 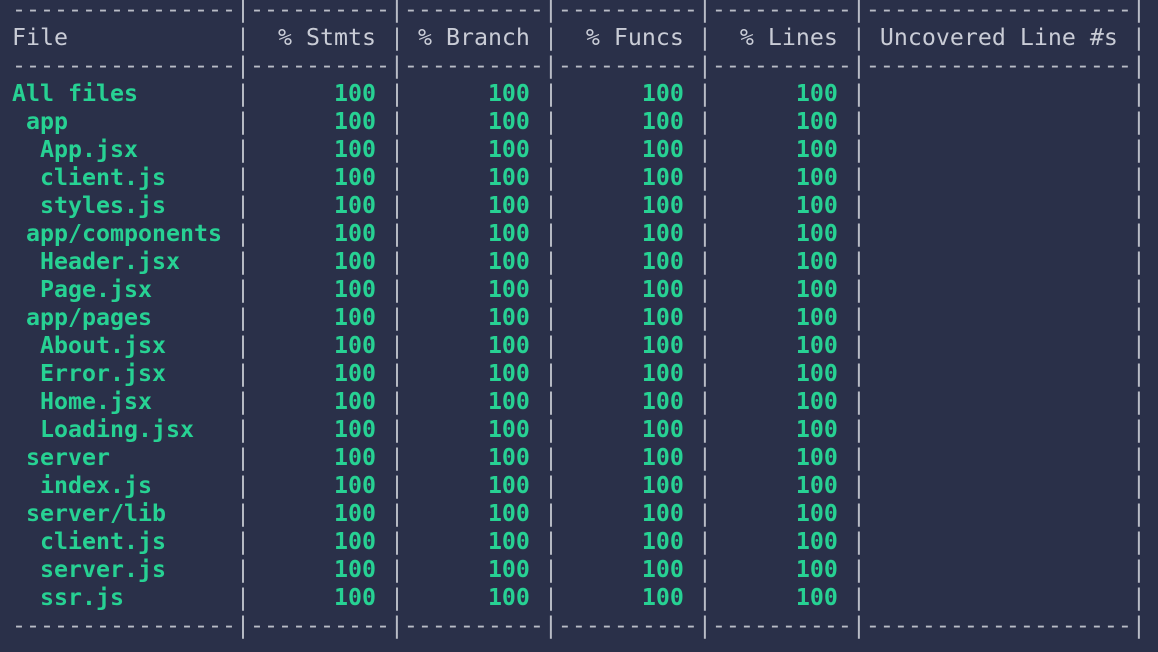 What do you see at coordinates (124, 401) in the screenshot?
I see `cell-file: Home.jsx` at bounding box center [124, 401].